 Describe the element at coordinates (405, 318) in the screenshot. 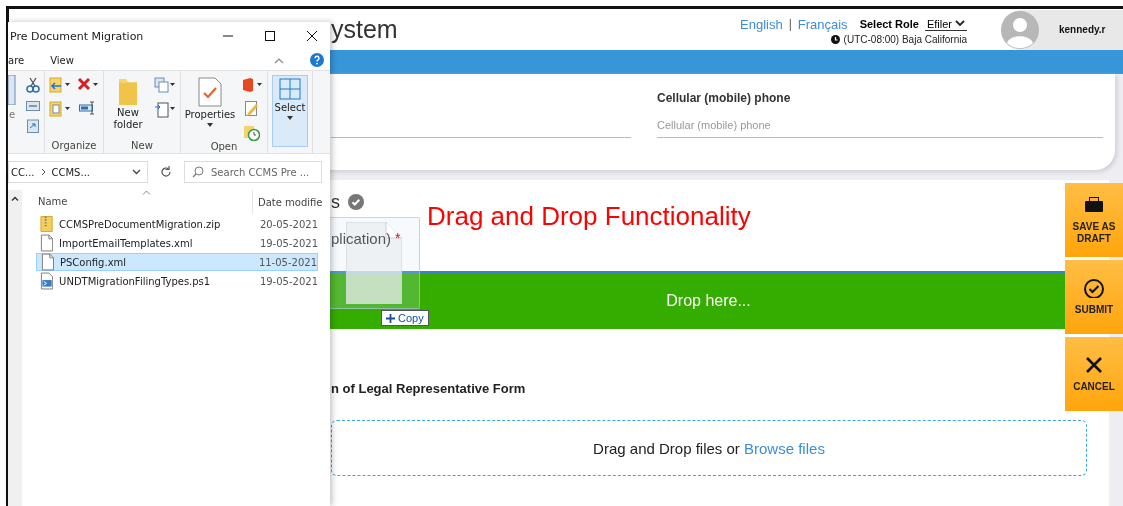

I see `copy-badge: Copy` at that location.